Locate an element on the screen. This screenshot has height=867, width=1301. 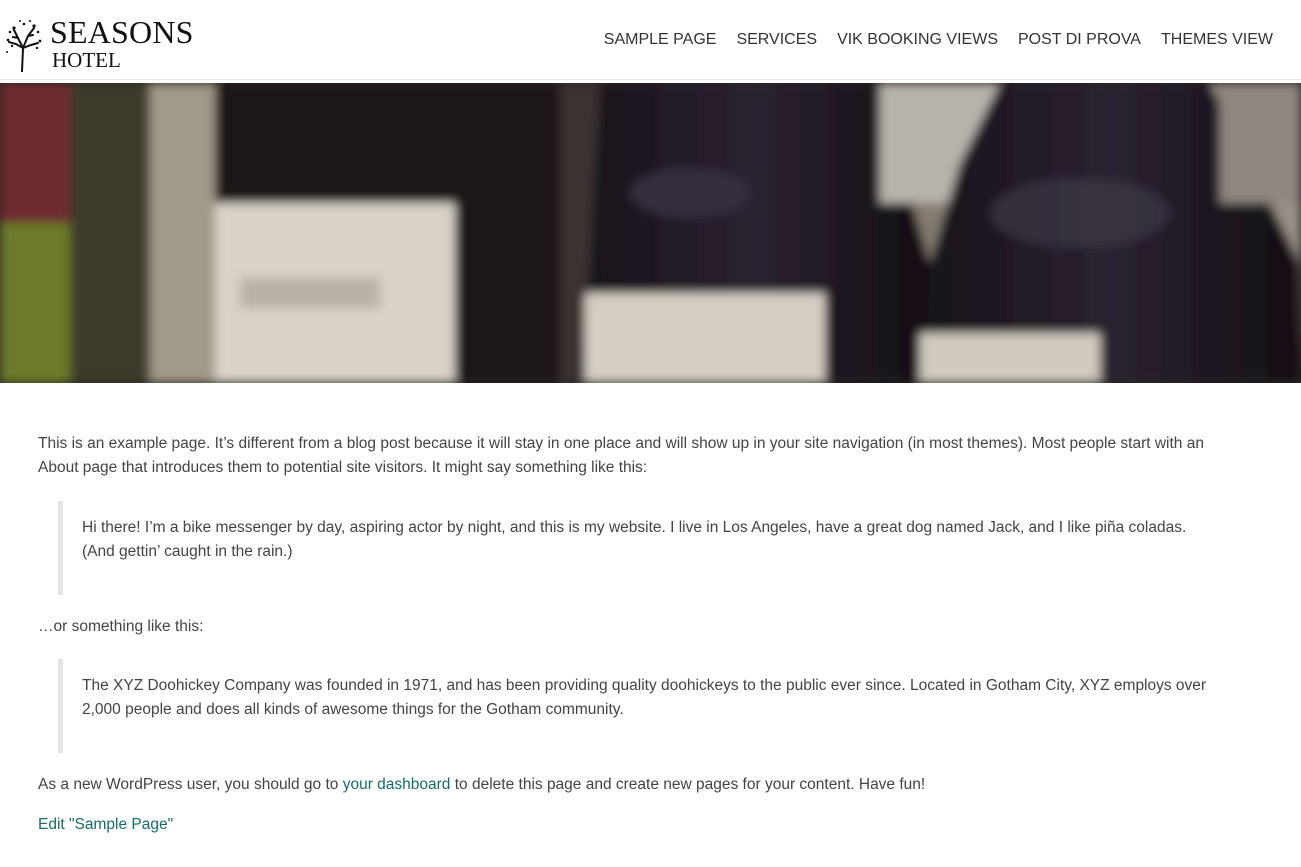
nav-item-vik-booking-views: VIK BOOKING VIEWS is located at coordinates (917, 40).